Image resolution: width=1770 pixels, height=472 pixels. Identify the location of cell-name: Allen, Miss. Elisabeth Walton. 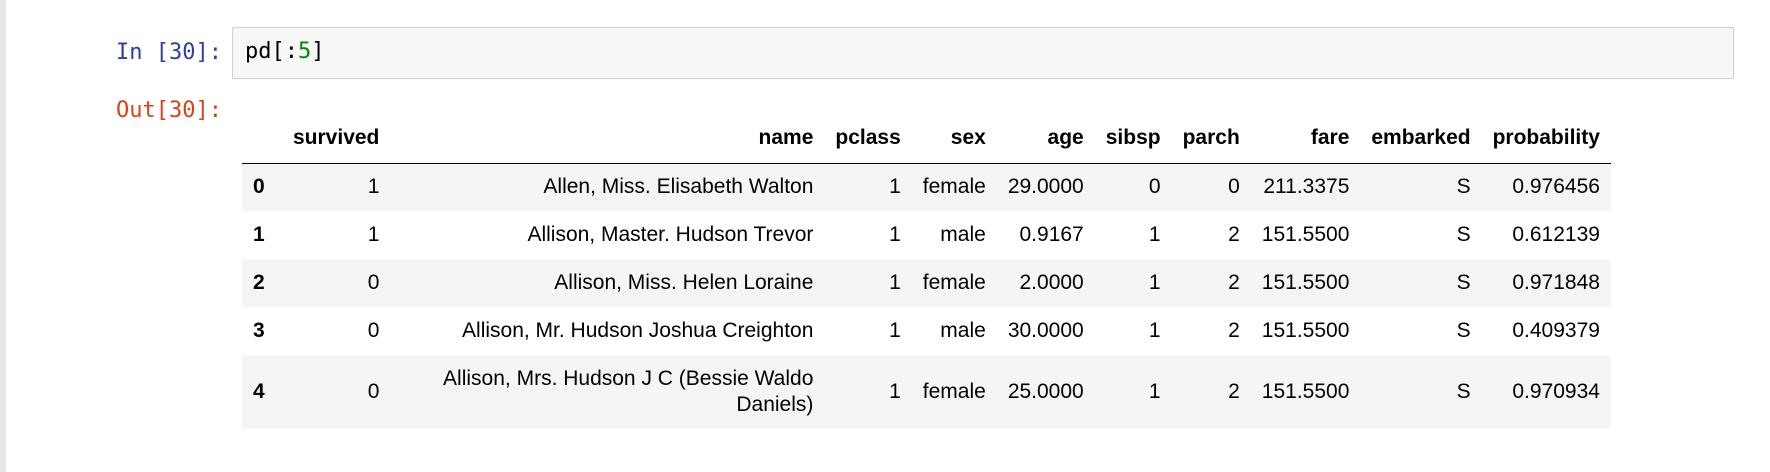
(678, 187).